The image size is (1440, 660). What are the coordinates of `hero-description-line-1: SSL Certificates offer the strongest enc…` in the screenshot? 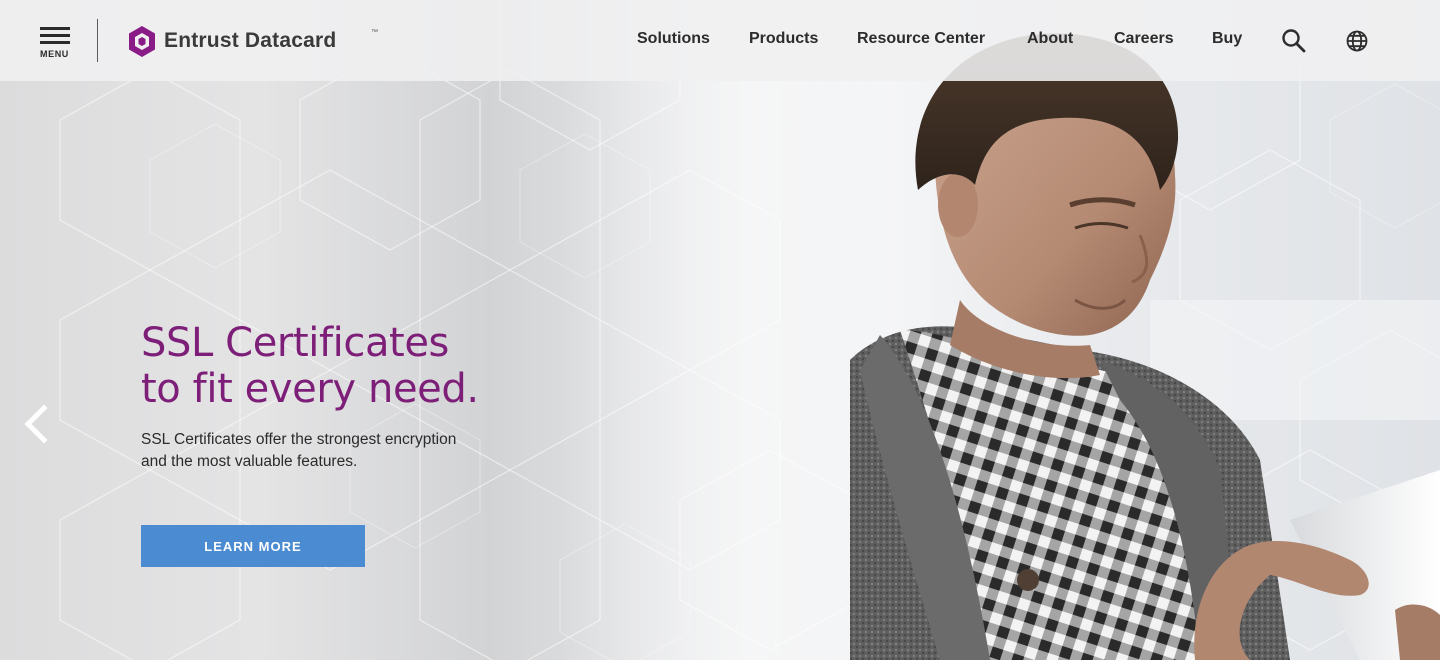 It's located at (299, 439).